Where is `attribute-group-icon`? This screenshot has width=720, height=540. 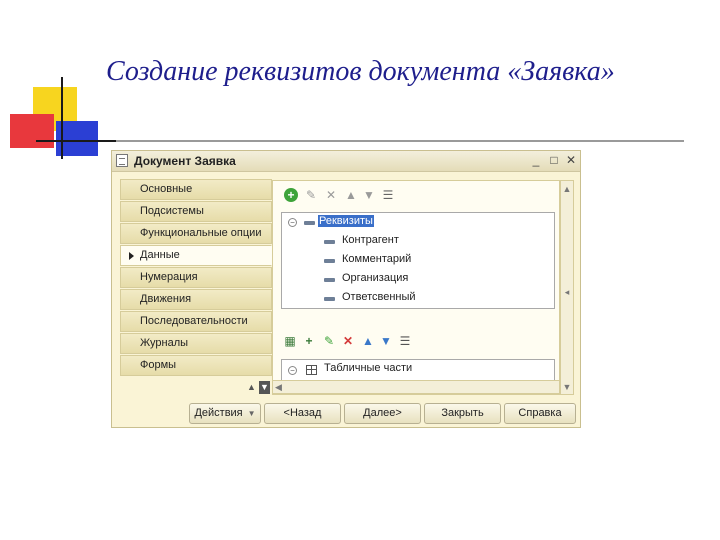 attribute-group-icon is located at coordinates (309, 223).